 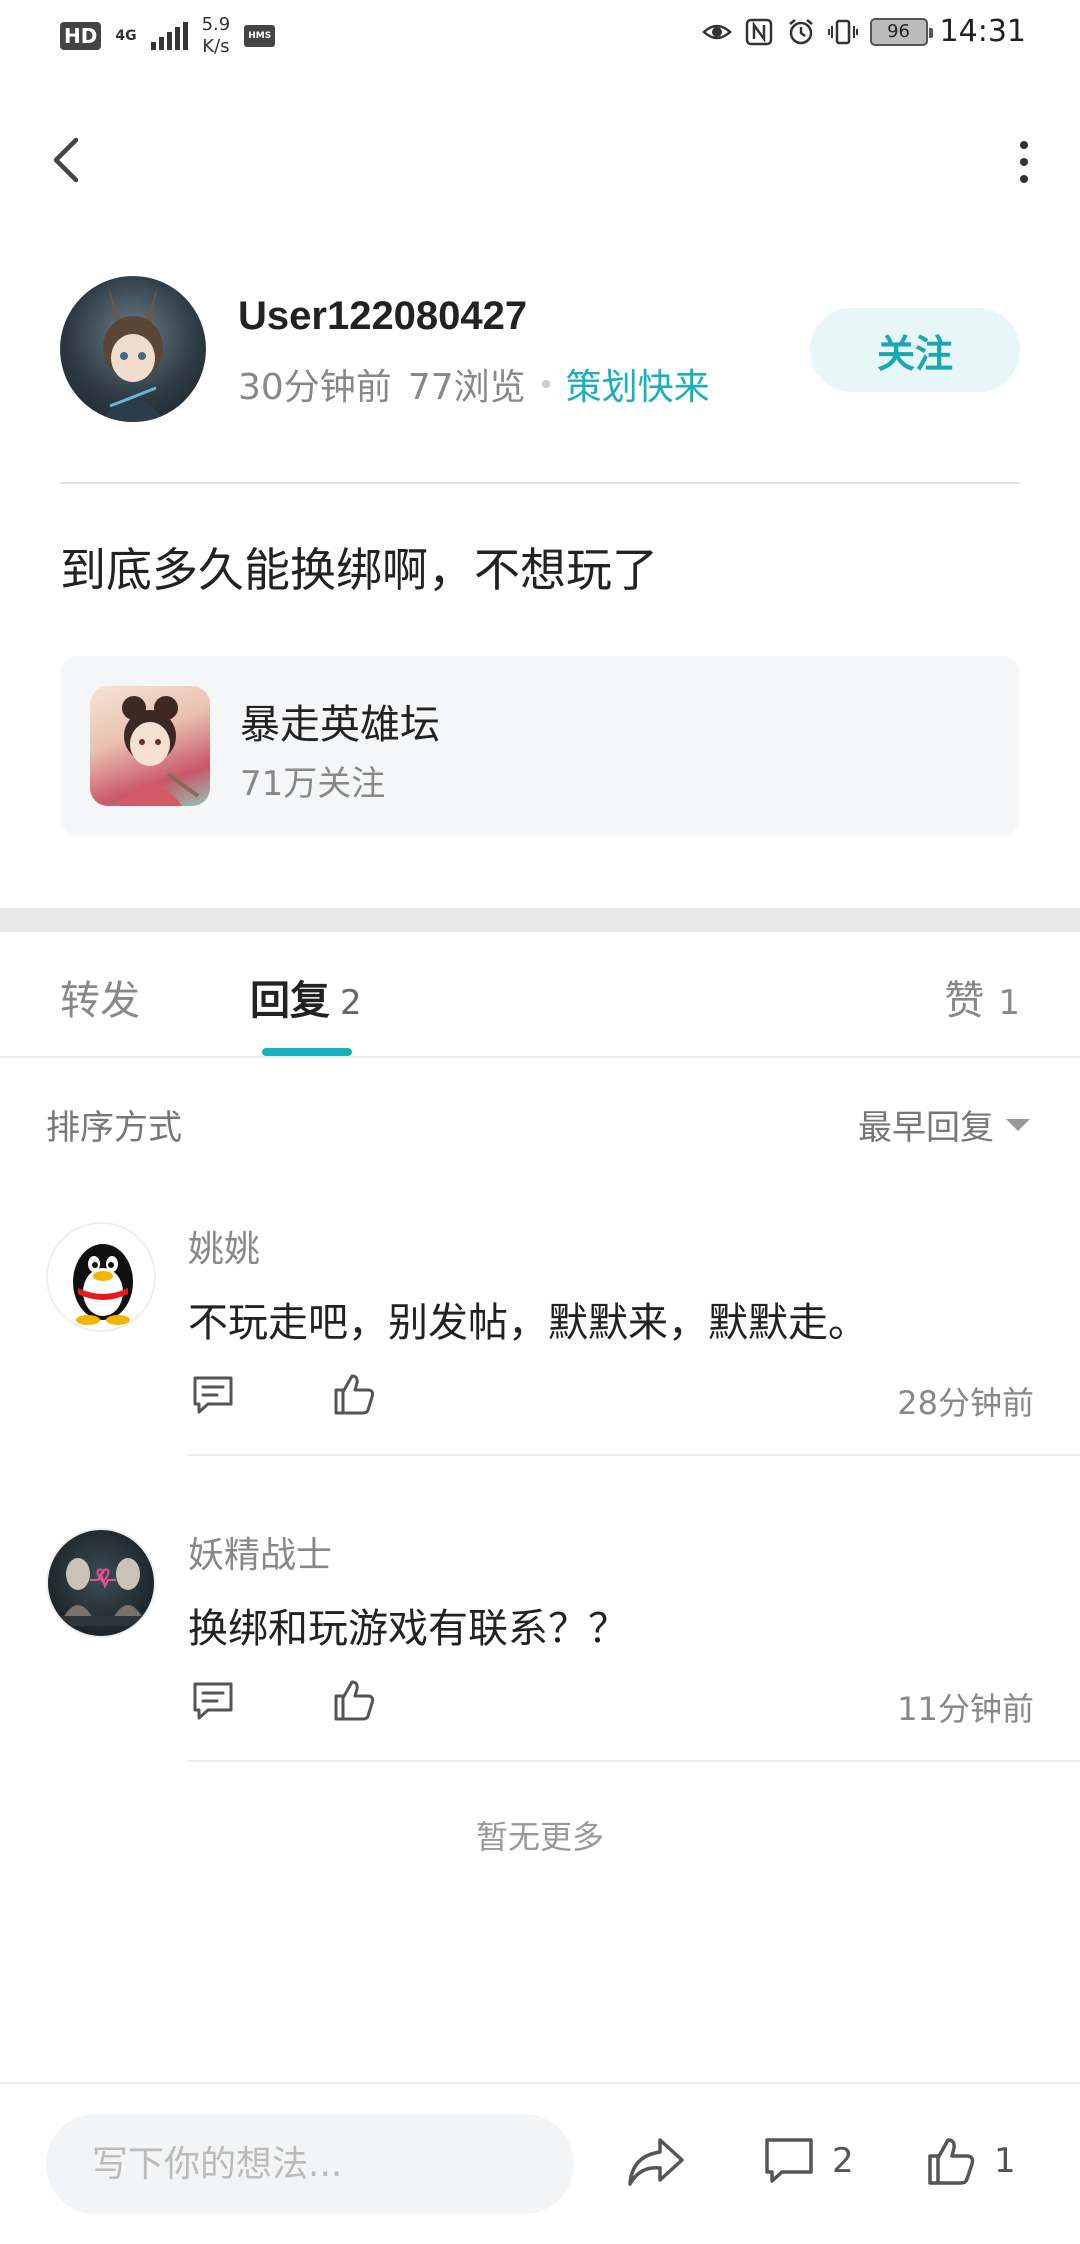 I want to click on comment-count: 2, so click(x=843, y=2161).